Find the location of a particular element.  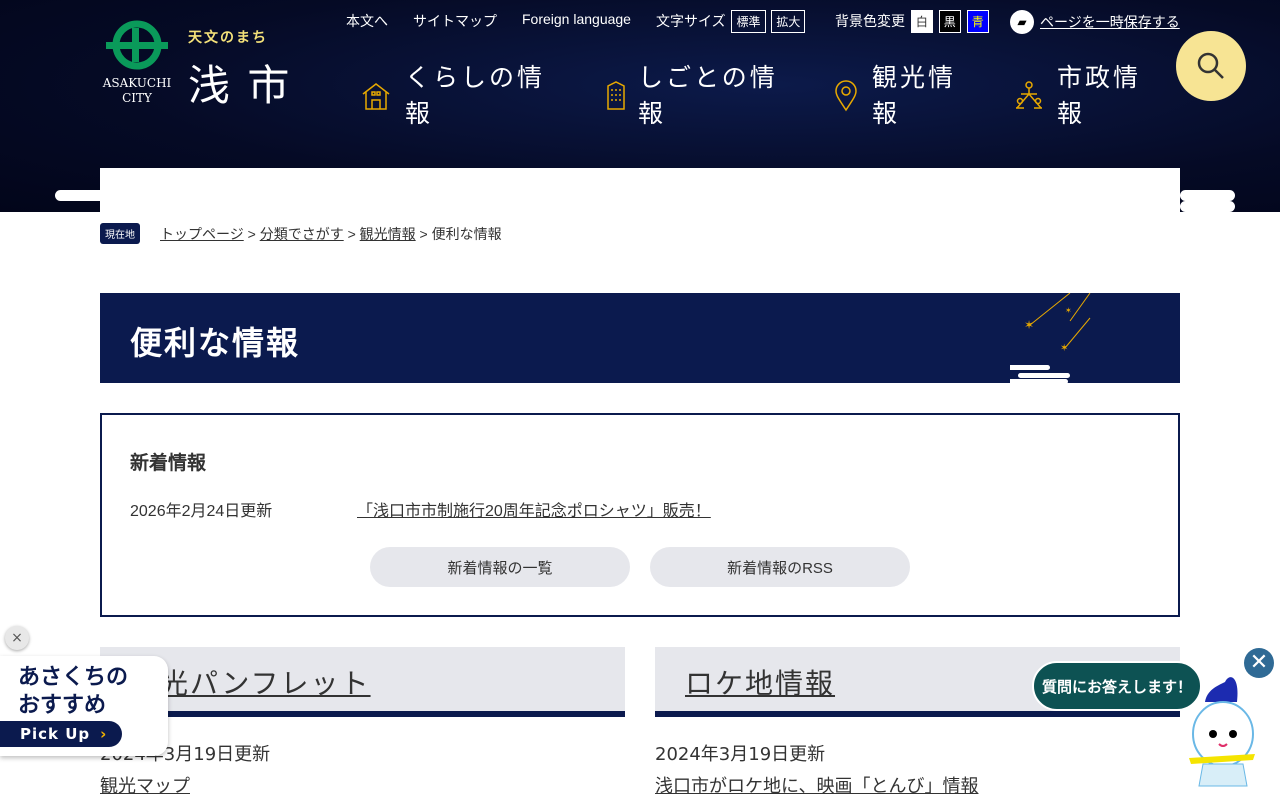

news-date: 2026年2月24日更新 is located at coordinates (201, 511).